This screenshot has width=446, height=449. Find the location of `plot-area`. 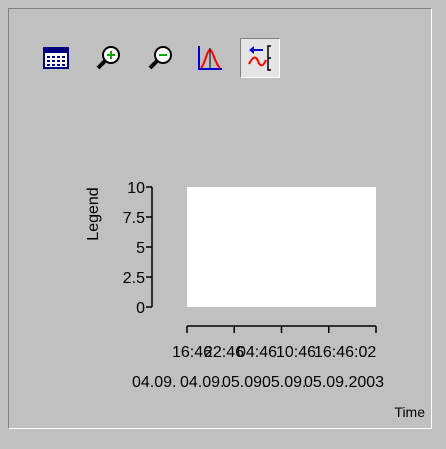

plot-area is located at coordinates (281, 247).